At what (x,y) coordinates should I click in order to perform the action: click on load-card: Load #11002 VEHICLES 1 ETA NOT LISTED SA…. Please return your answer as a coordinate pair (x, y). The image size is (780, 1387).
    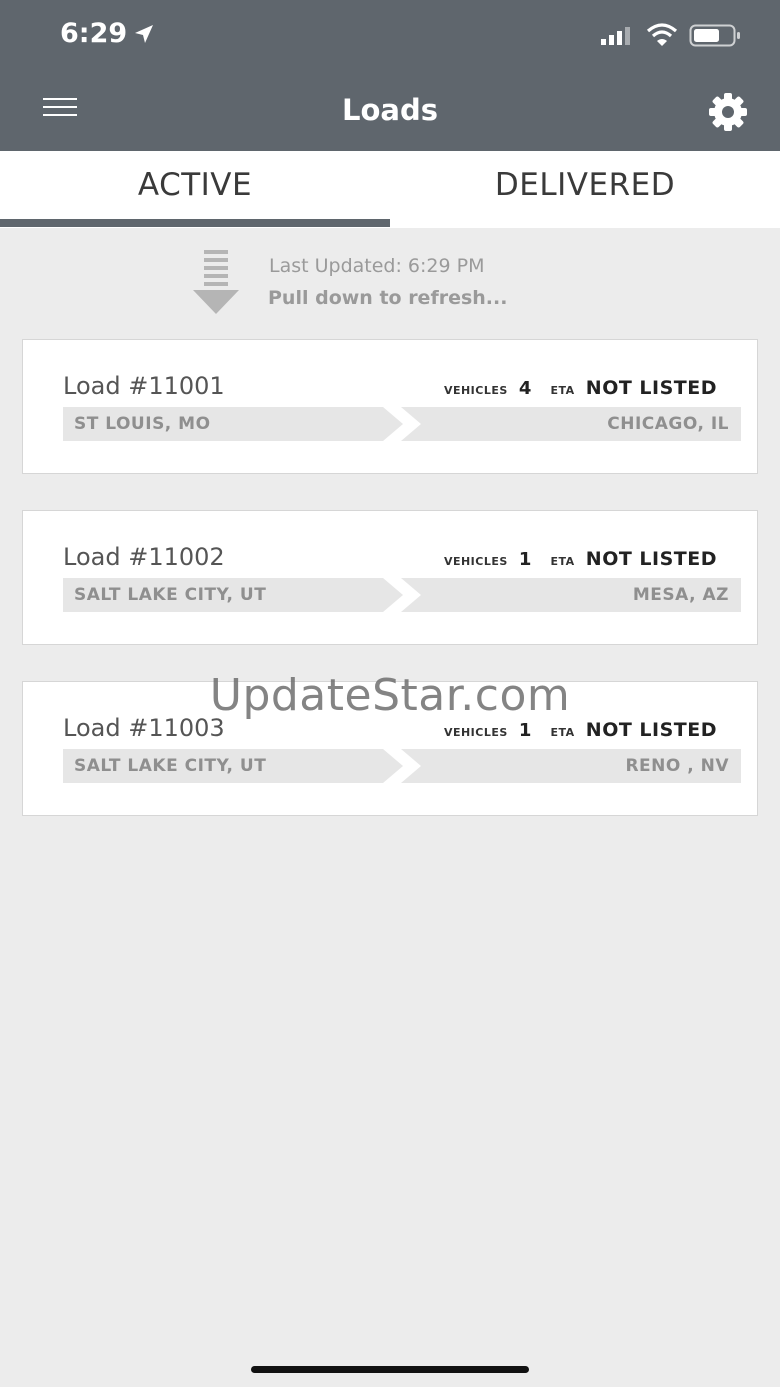
    Looking at the image, I should click on (390, 577).